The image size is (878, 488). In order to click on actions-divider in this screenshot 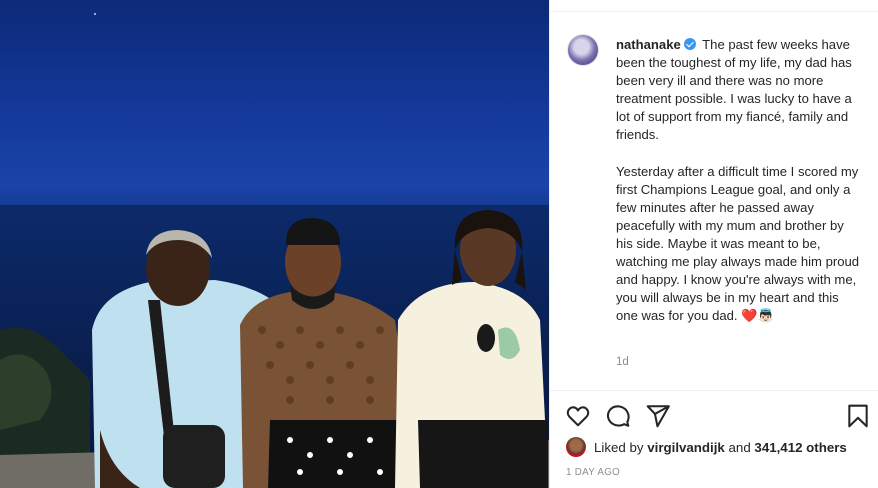, I will do `click(714, 390)`.